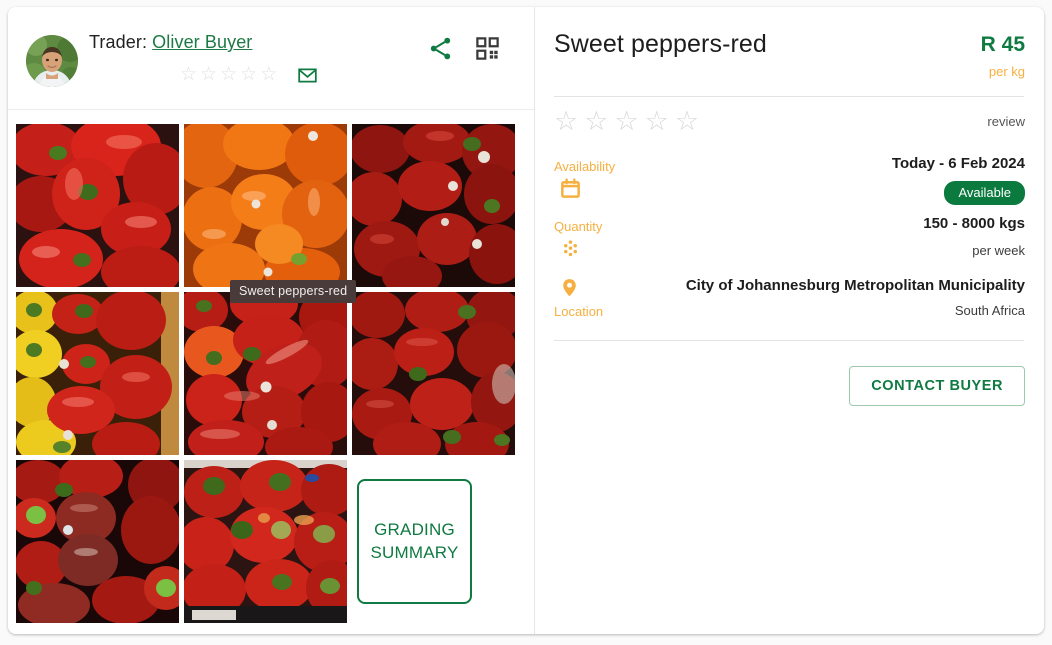  I want to click on divider-bottom, so click(789, 340).